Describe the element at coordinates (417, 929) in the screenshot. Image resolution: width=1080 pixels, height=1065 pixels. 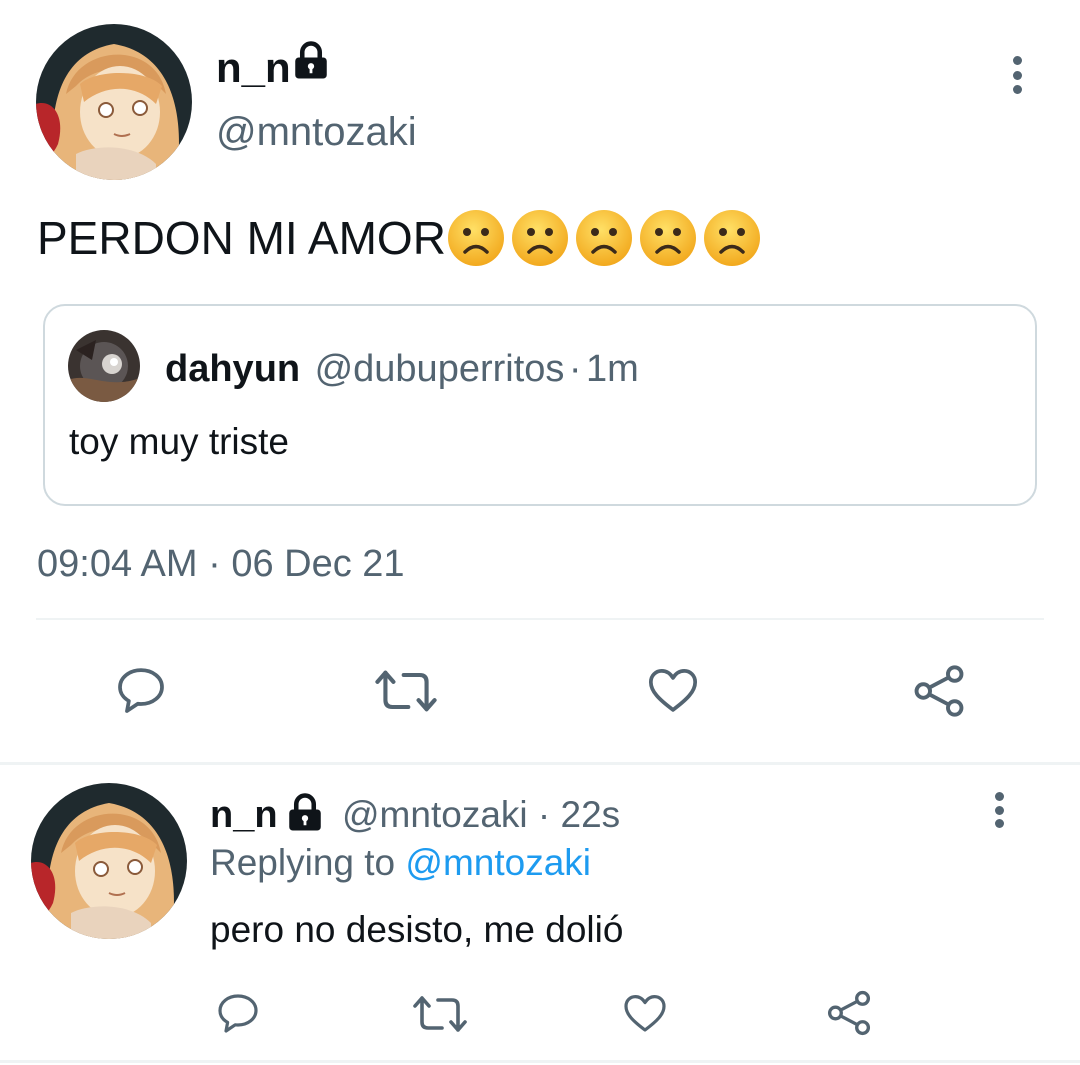
I see `reply-text: pero no desisto, me dolió` at that location.